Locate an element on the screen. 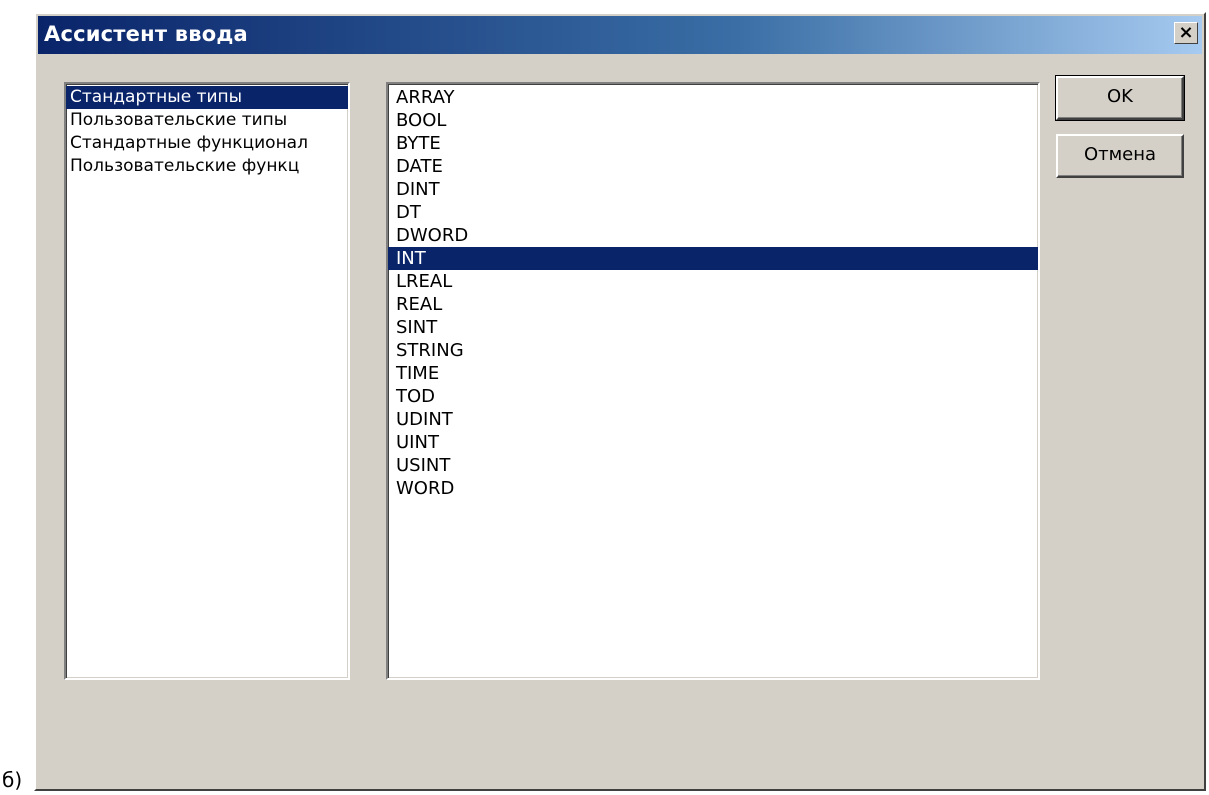  category-list-item: Пользовательские функц is located at coordinates (207, 166).